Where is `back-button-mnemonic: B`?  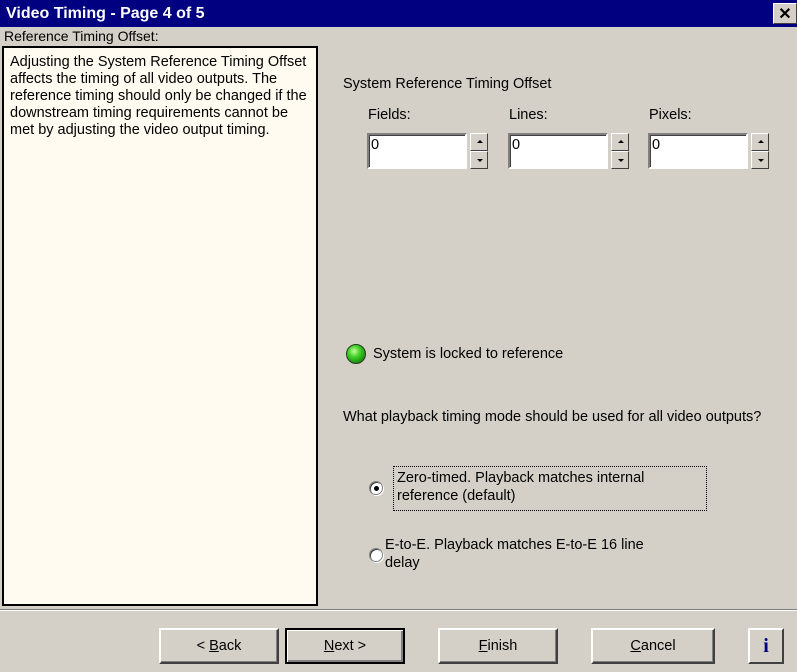
back-button-mnemonic: B is located at coordinates (214, 646).